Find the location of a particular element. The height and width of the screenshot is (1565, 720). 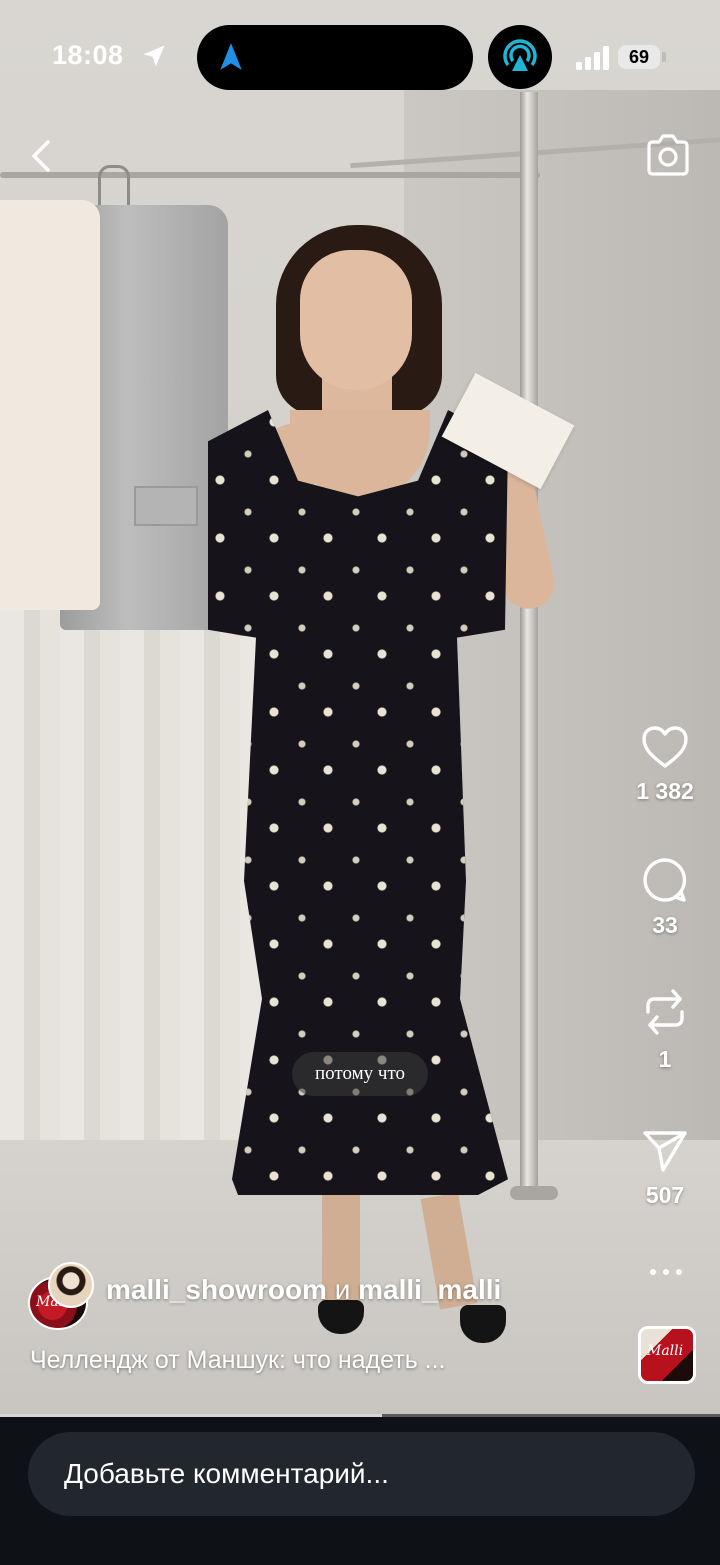

like-count: 1 382 is located at coordinates (665, 791).